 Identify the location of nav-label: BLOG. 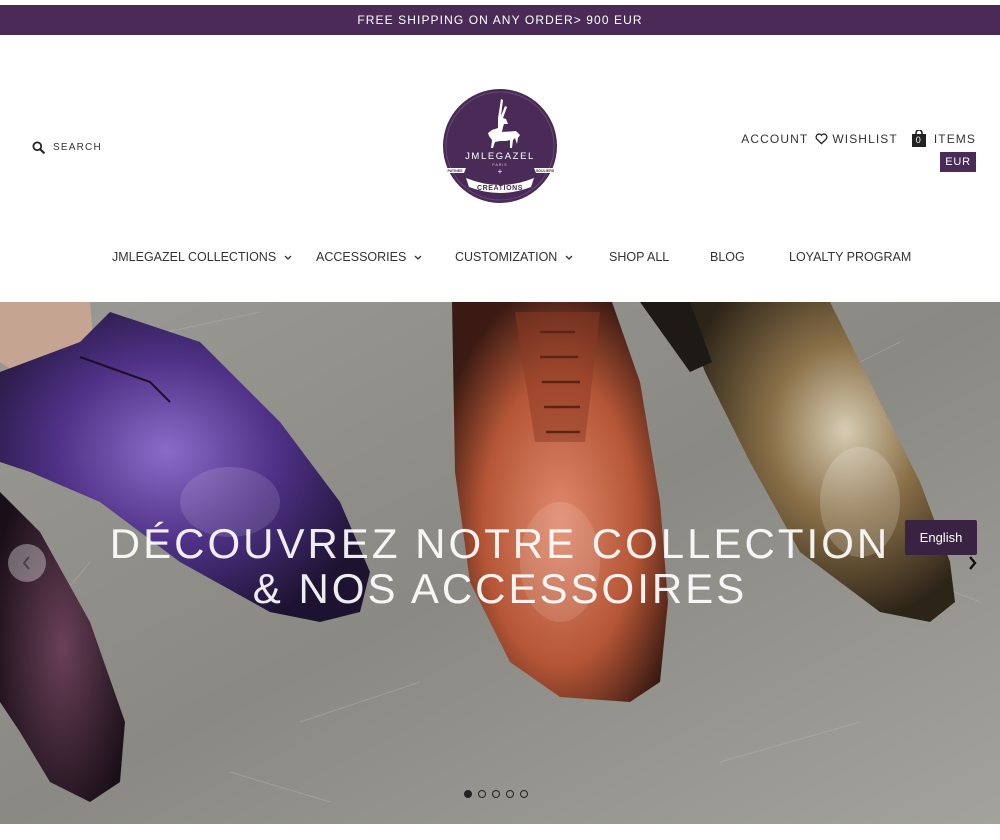
(727, 257).